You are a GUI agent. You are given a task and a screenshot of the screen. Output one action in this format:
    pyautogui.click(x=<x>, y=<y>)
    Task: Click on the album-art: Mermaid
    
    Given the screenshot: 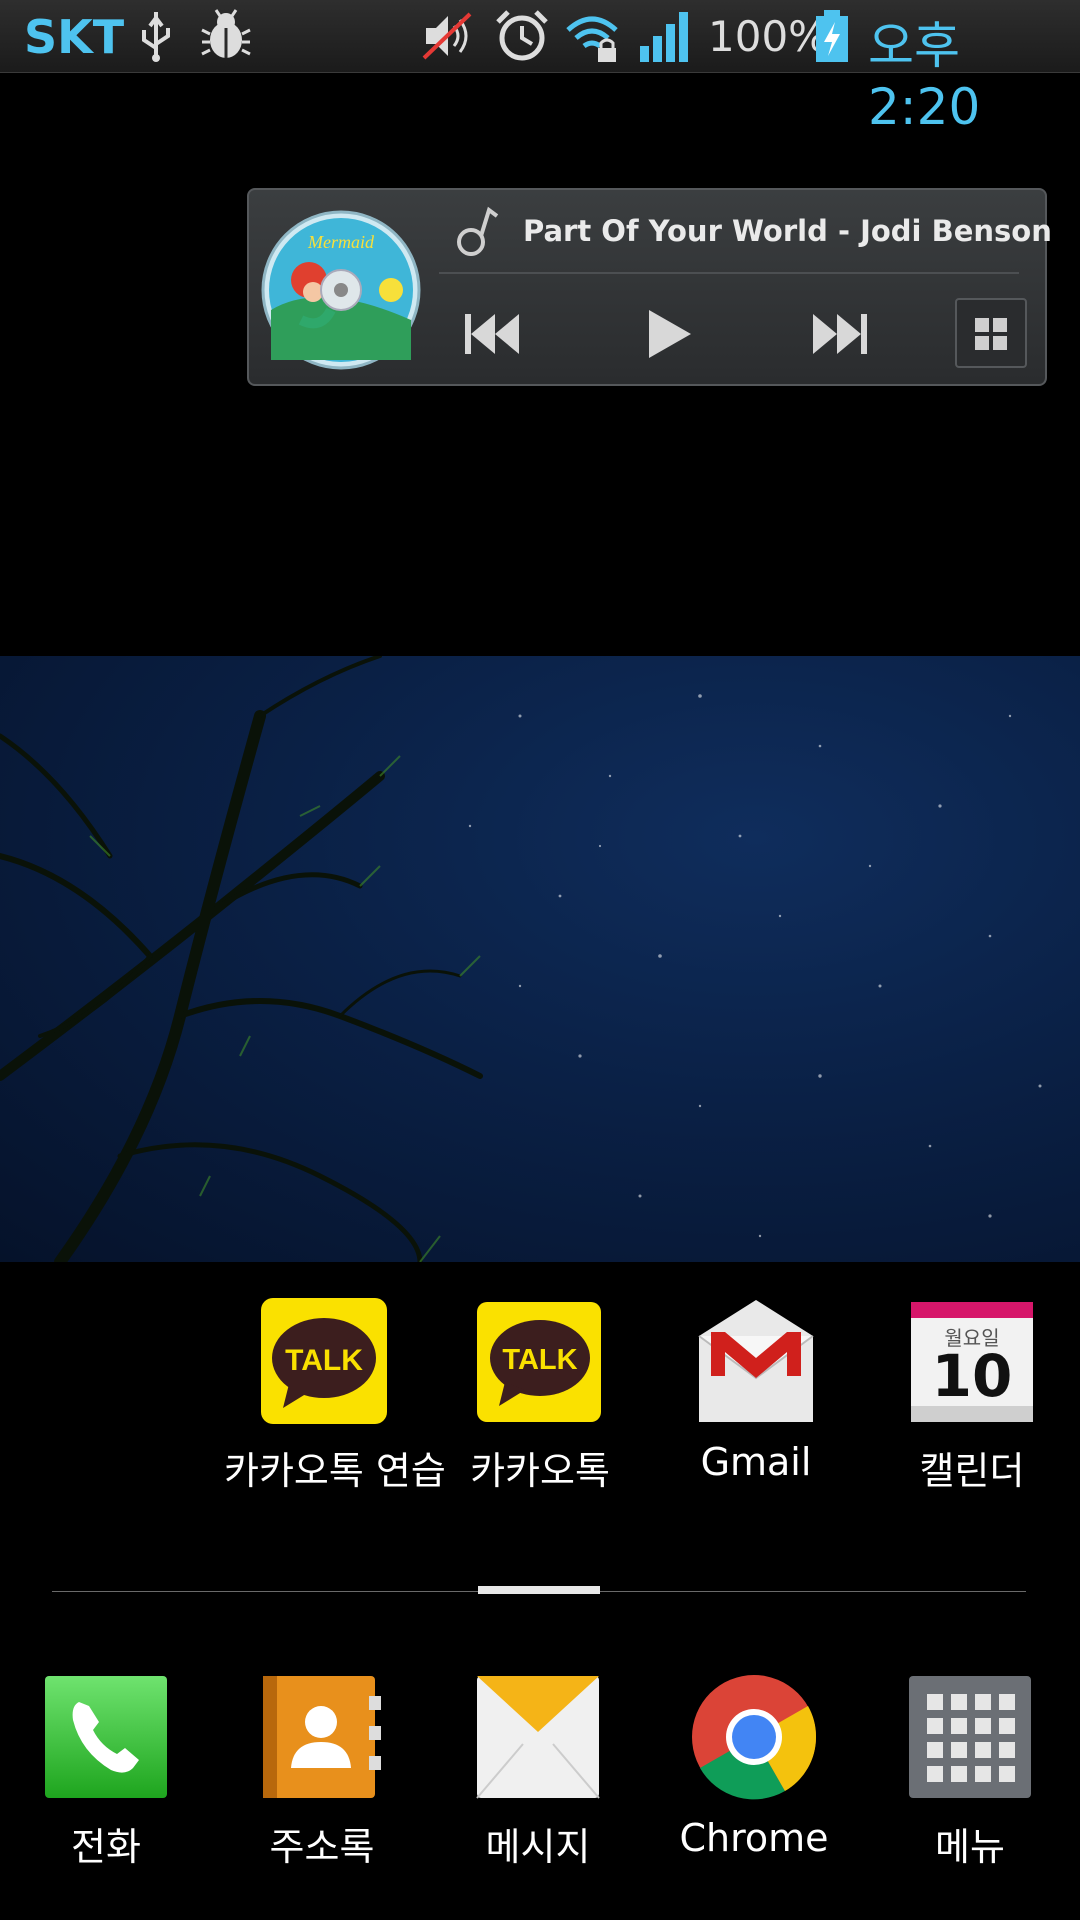 What is the action you would take?
    pyautogui.click(x=341, y=290)
    